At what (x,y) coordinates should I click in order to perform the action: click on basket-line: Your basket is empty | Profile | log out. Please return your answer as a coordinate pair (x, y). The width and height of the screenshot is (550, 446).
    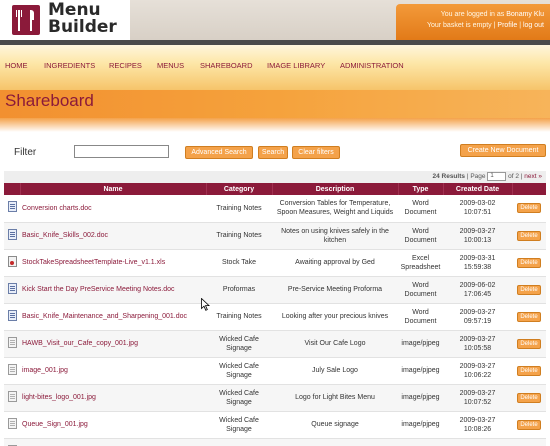
    Looking at the image, I should click on (485, 25).